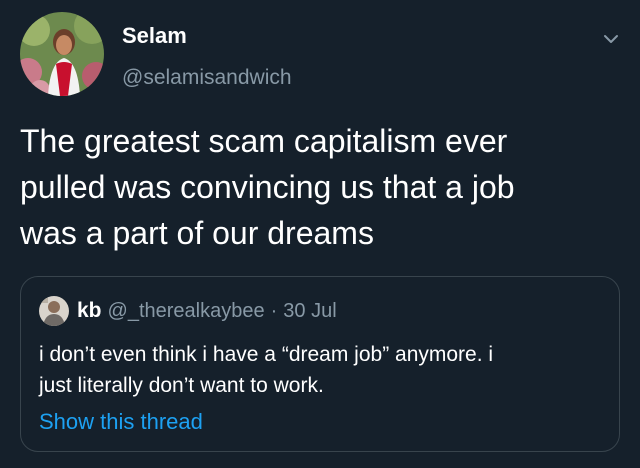 This screenshot has width=640, height=468. Describe the element at coordinates (207, 36) in the screenshot. I see `author-display-name: Selam` at that location.